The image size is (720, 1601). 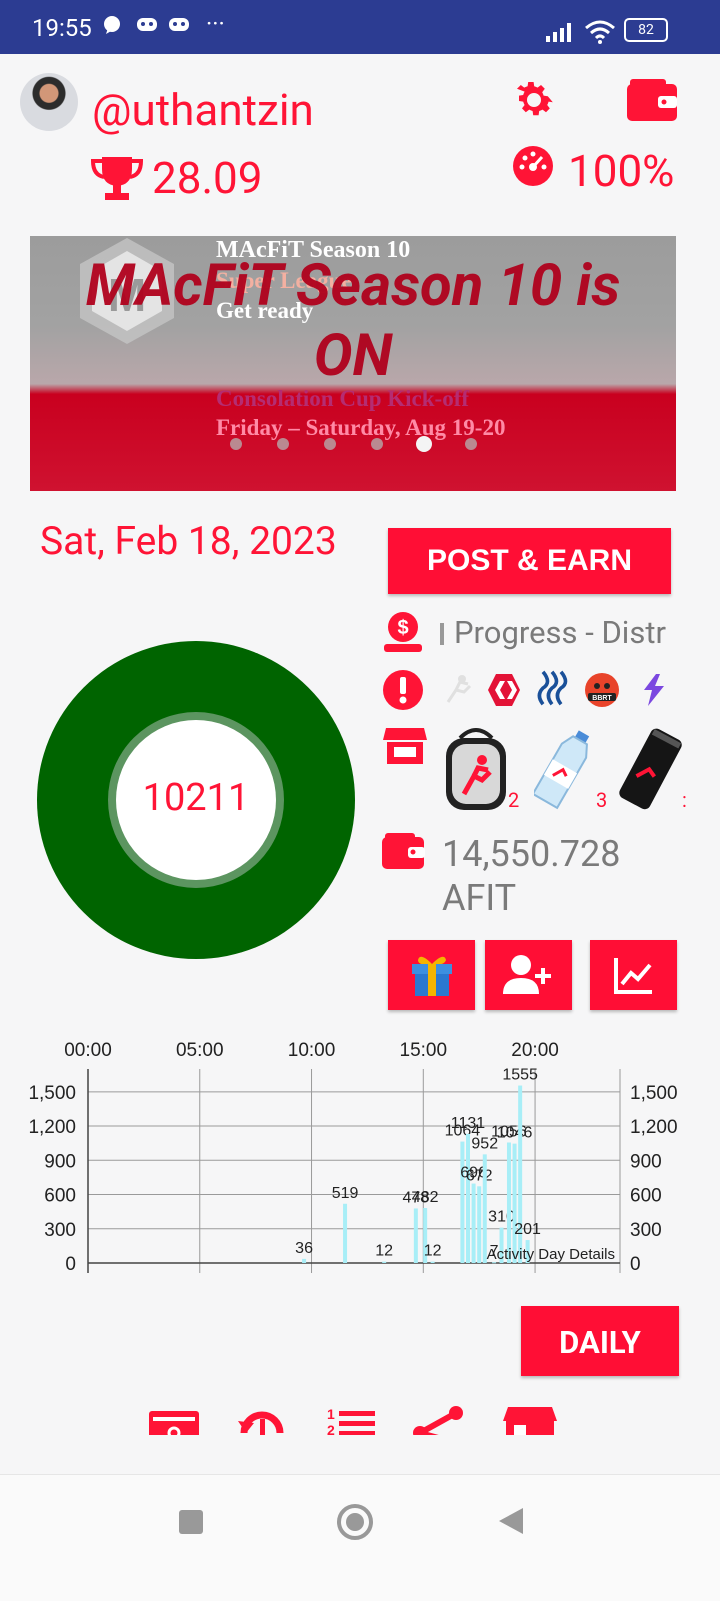 What do you see at coordinates (60, 1161) in the screenshot?
I see `y-tick-label-left: 900` at bounding box center [60, 1161].